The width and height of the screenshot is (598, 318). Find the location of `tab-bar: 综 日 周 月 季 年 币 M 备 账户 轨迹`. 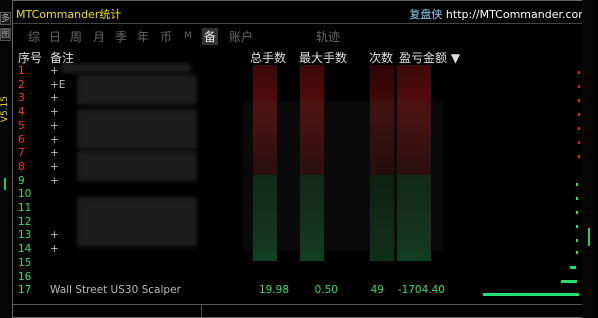

tab-bar: 综 日 周 月 季 年 币 M 备 账户 轨迹 is located at coordinates (304, 35).